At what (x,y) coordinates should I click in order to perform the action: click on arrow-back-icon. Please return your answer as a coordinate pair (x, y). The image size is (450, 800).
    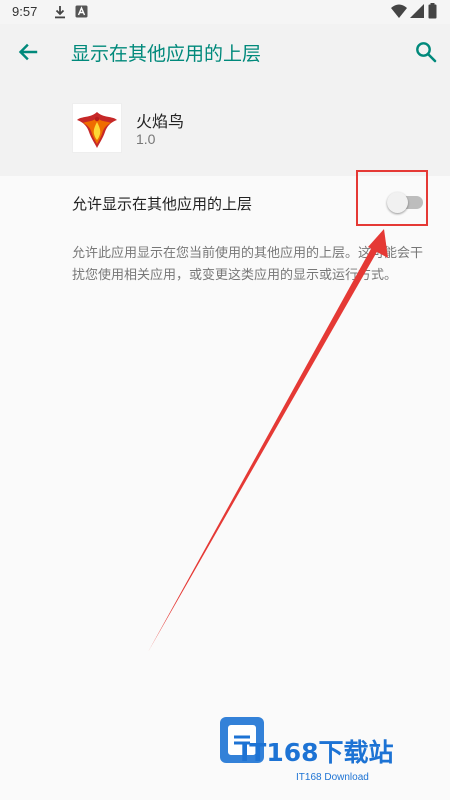
    Looking at the image, I should click on (28, 52).